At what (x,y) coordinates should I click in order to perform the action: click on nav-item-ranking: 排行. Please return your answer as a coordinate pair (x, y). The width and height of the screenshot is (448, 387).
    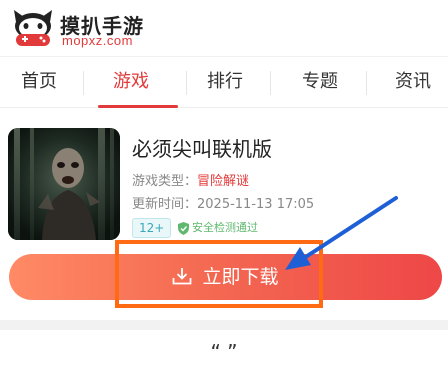
    Looking at the image, I should click on (225, 83).